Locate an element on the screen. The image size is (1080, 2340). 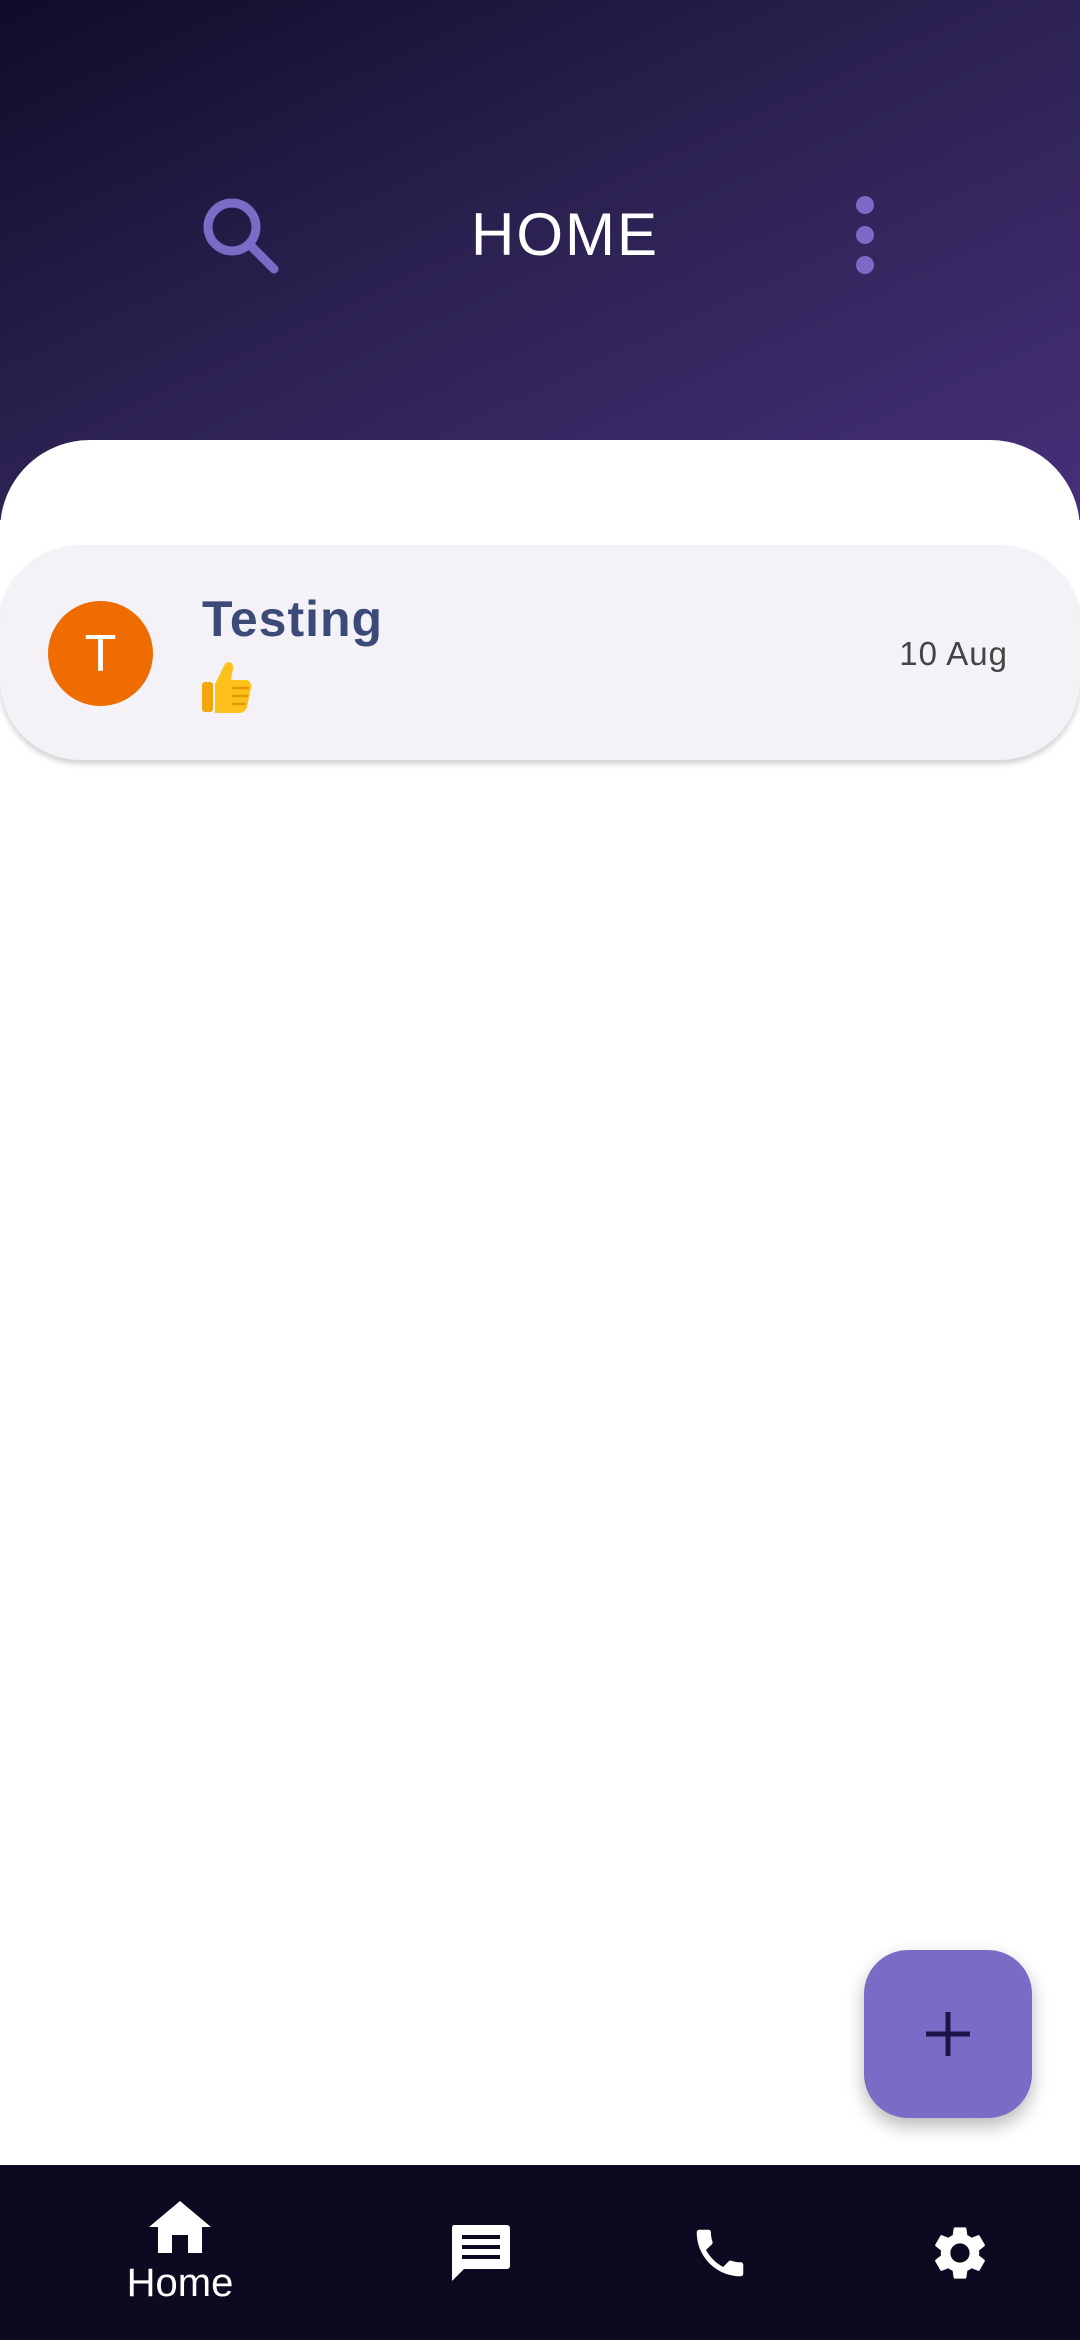
nav-item-settings is located at coordinates (960, 2252).